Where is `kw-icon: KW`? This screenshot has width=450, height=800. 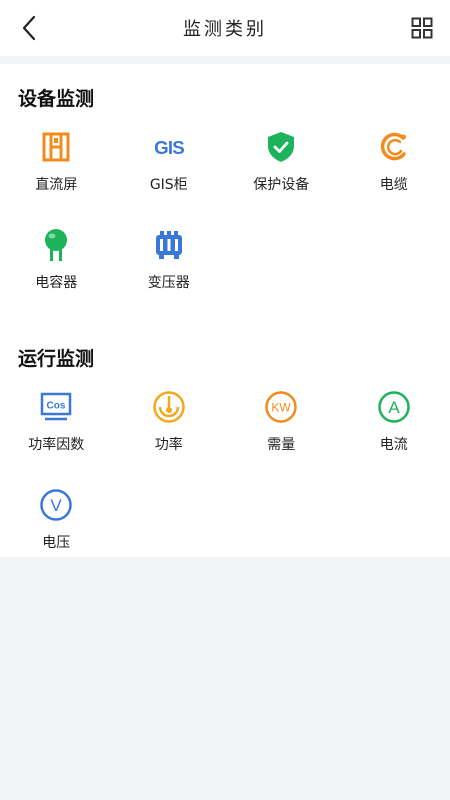 kw-icon: KW is located at coordinates (281, 407).